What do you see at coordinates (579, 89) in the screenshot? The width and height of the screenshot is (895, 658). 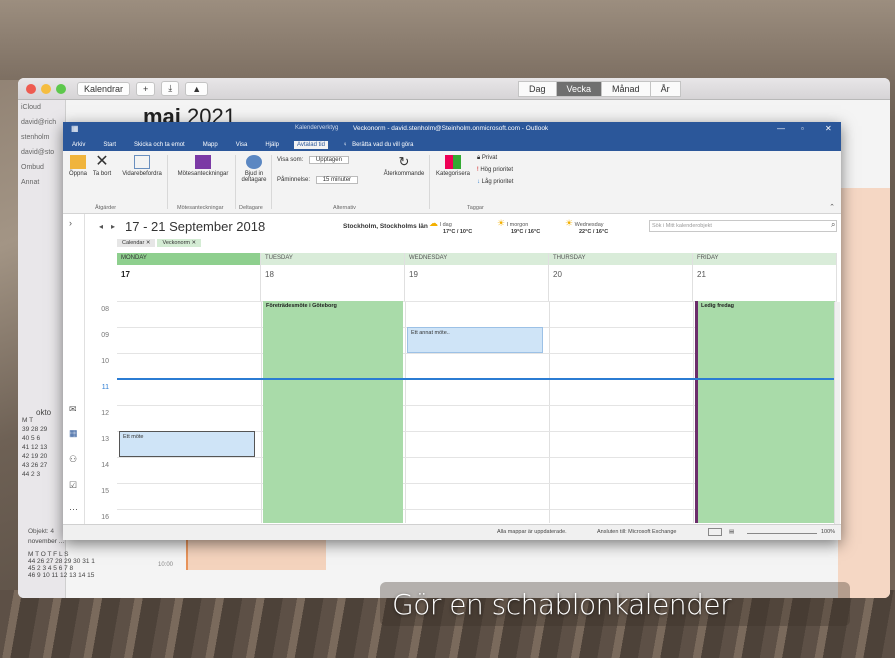 I see `view-week: Vecka` at bounding box center [579, 89].